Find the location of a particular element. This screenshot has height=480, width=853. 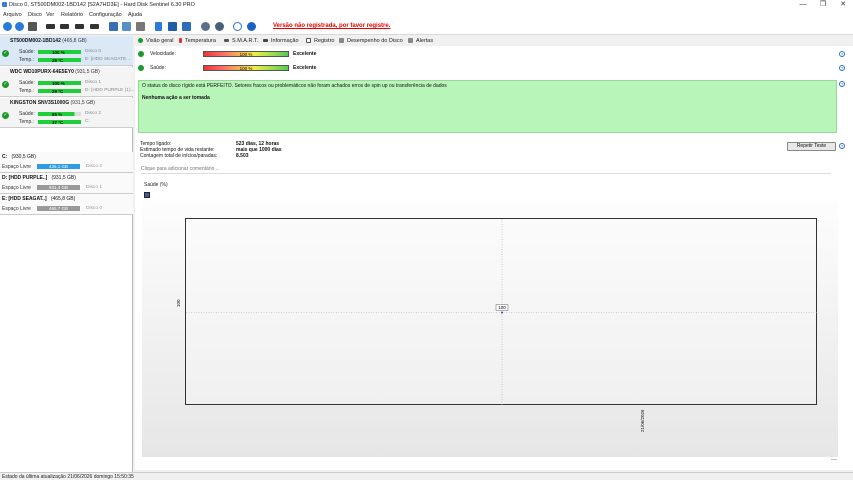

refresh-all-icon is located at coordinates (19, 26).